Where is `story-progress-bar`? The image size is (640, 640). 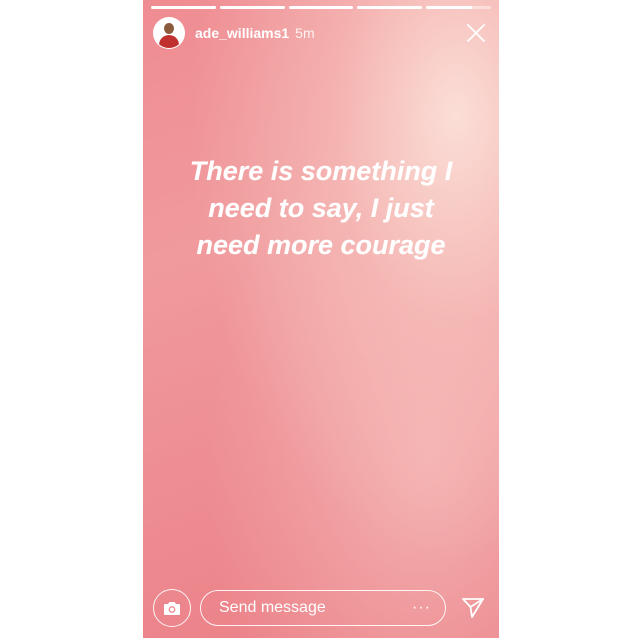 story-progress-bar is located at coordinates (321, 7).